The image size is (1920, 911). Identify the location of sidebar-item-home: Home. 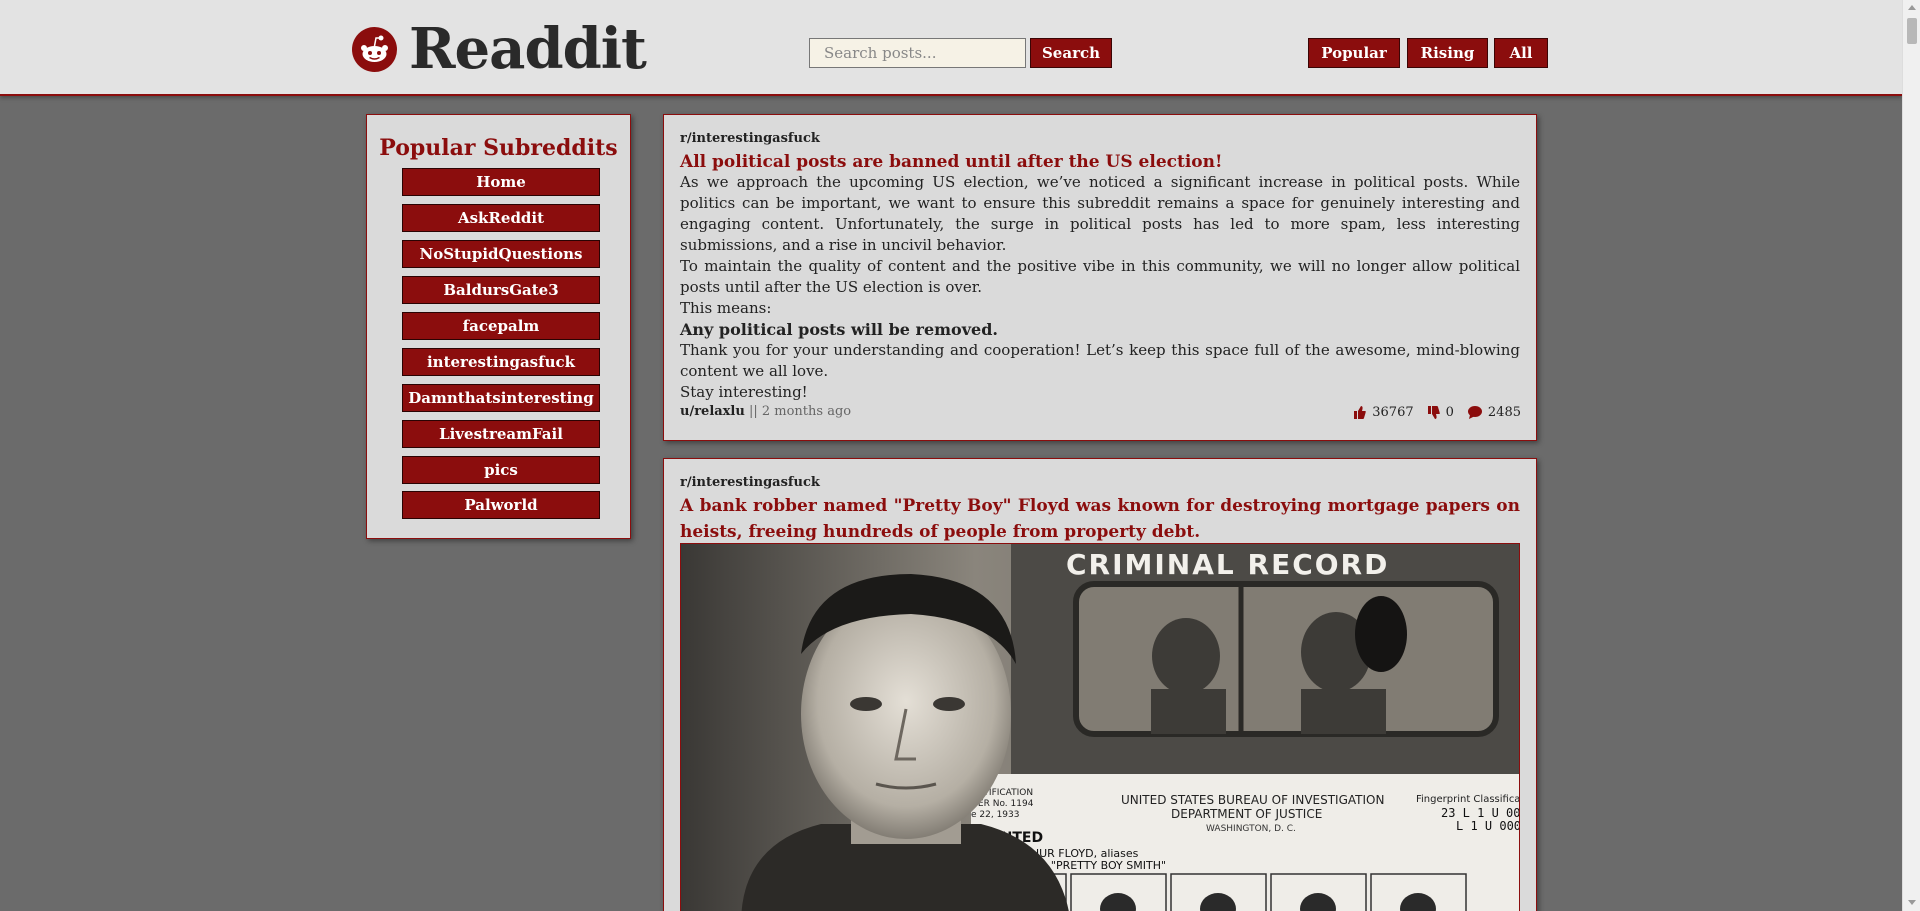
(501, 182).